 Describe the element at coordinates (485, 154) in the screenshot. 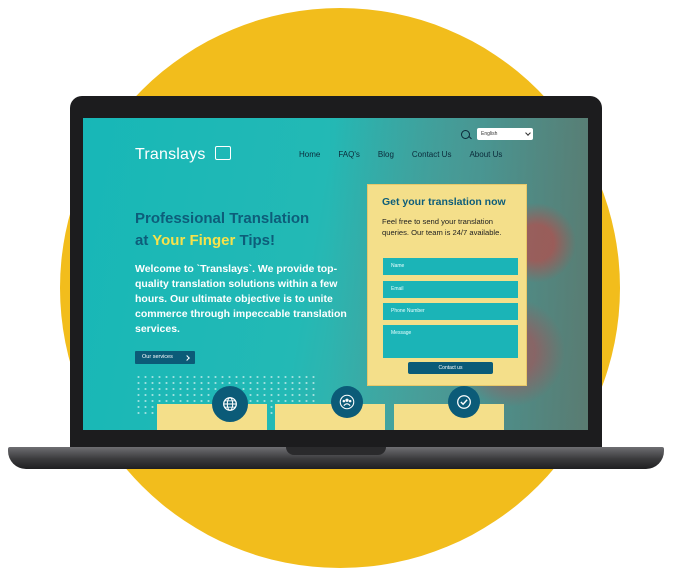

I see `nav-item-about-us: About Us` at that location.